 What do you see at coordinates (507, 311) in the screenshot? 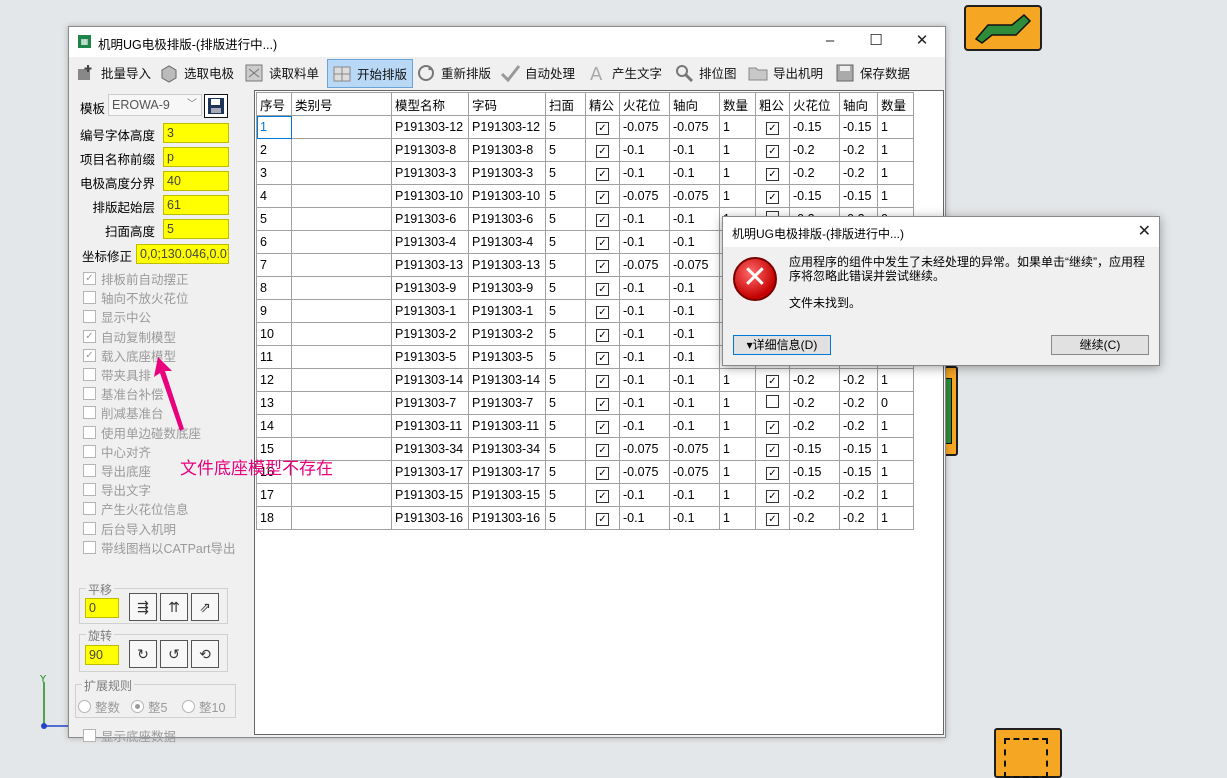
I see `table-cell: P191303-1` at bounding box center [507, 311].